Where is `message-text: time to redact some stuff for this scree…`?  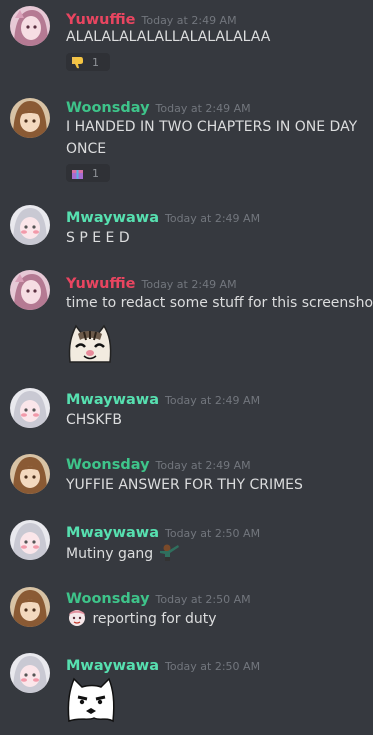 message-text: time to redact some stuff for this scree… is located at coordinates (219, 303).